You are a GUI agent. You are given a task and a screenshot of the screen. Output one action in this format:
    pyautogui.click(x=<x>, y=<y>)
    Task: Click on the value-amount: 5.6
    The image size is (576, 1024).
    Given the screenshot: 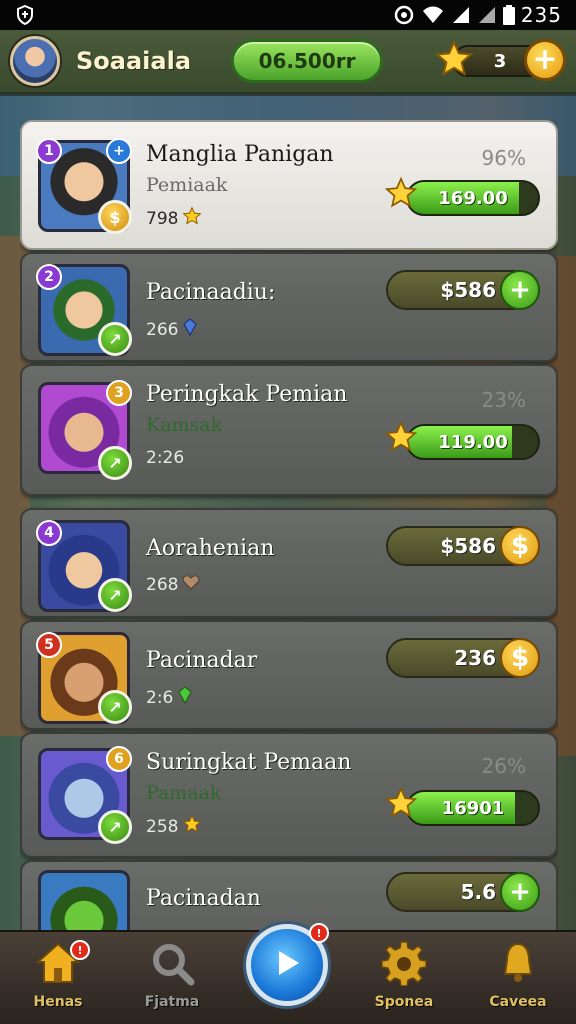 What is the action you would take?
    pyautogui.click(x=478, y=892)
    